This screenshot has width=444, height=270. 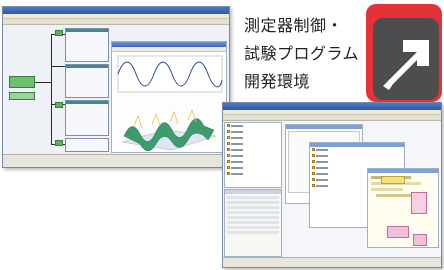 I want to click on caption-line-3: 開発環境, so click(x=277, y=81).